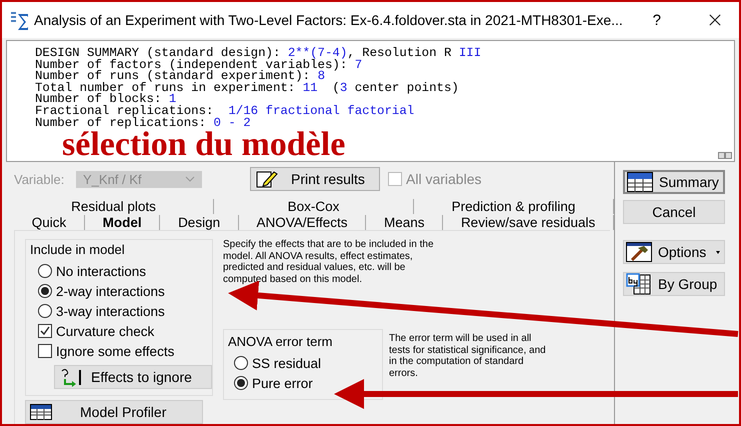  What do you see at coordinates (314, 206) in the screenshot?
I see `tab: Box-Cox` at bounding box center [314, 206].